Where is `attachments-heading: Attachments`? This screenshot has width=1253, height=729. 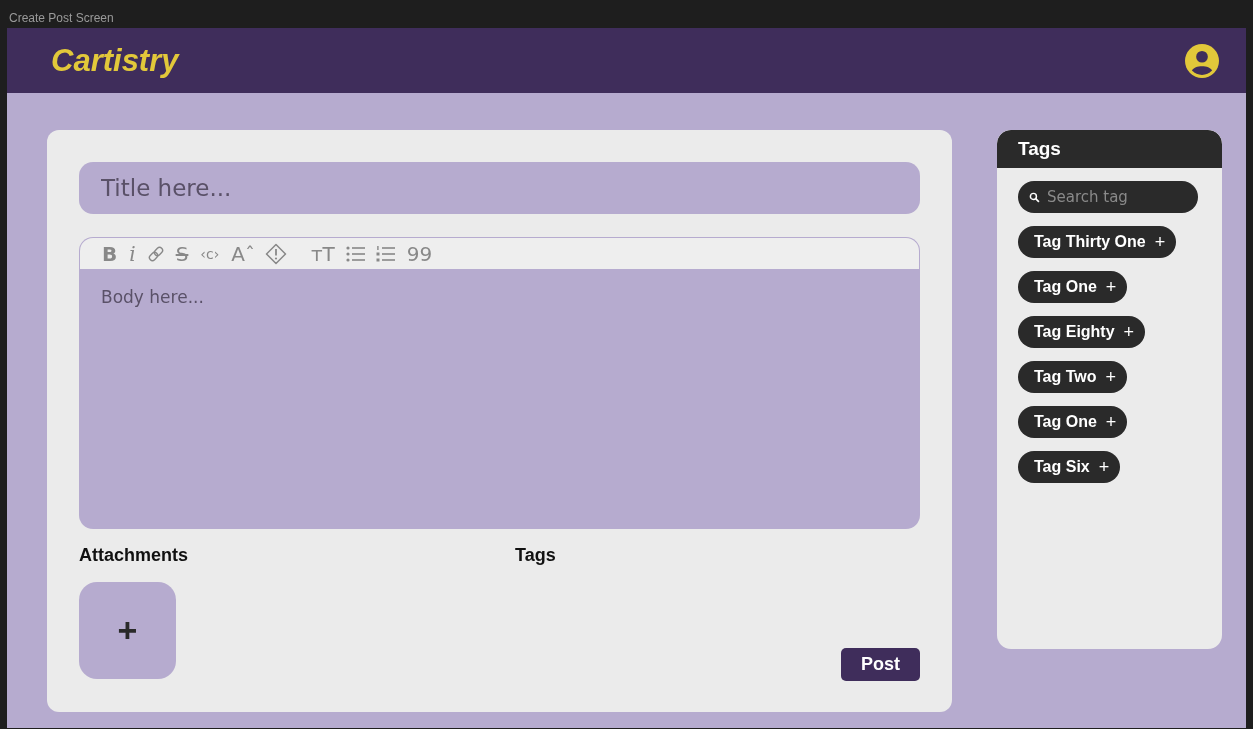
attachments-heading: Attachments is located at coordinates (134, 555).